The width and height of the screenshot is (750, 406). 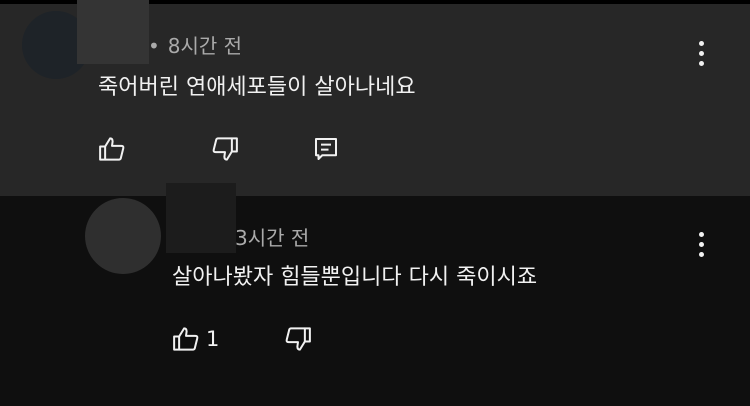 I want to click on comment-timestamp: 3시간 전, so click(x=272, y=236).